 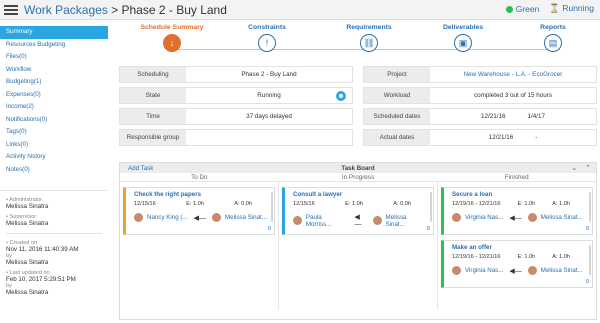 What do you see at coordinates (54, 82) in the screenshot?
I see `sidebar-item-budgeting: Budgeting(1)` at bounding box center [54, 82].